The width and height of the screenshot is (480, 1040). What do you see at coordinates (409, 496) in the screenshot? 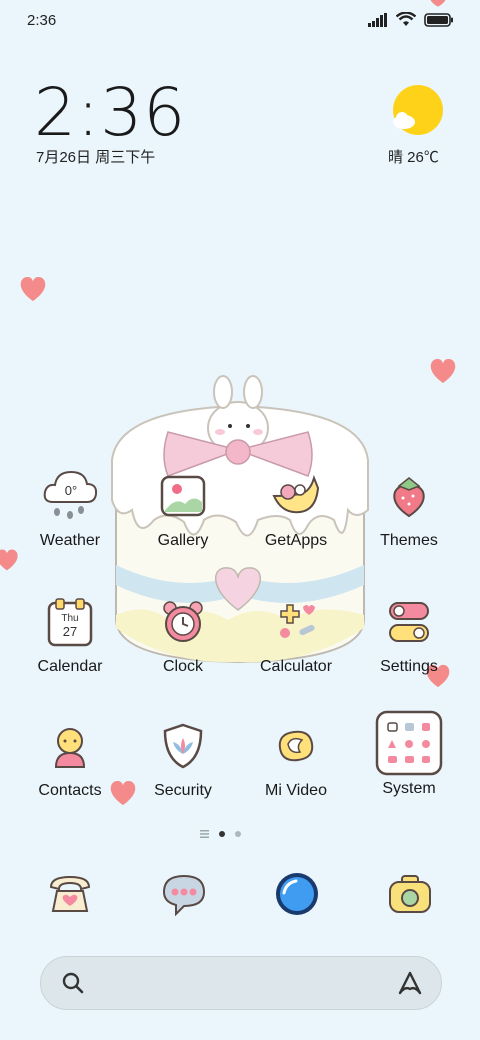
I see `strawberry-icon` at bounding box center [409, 496].